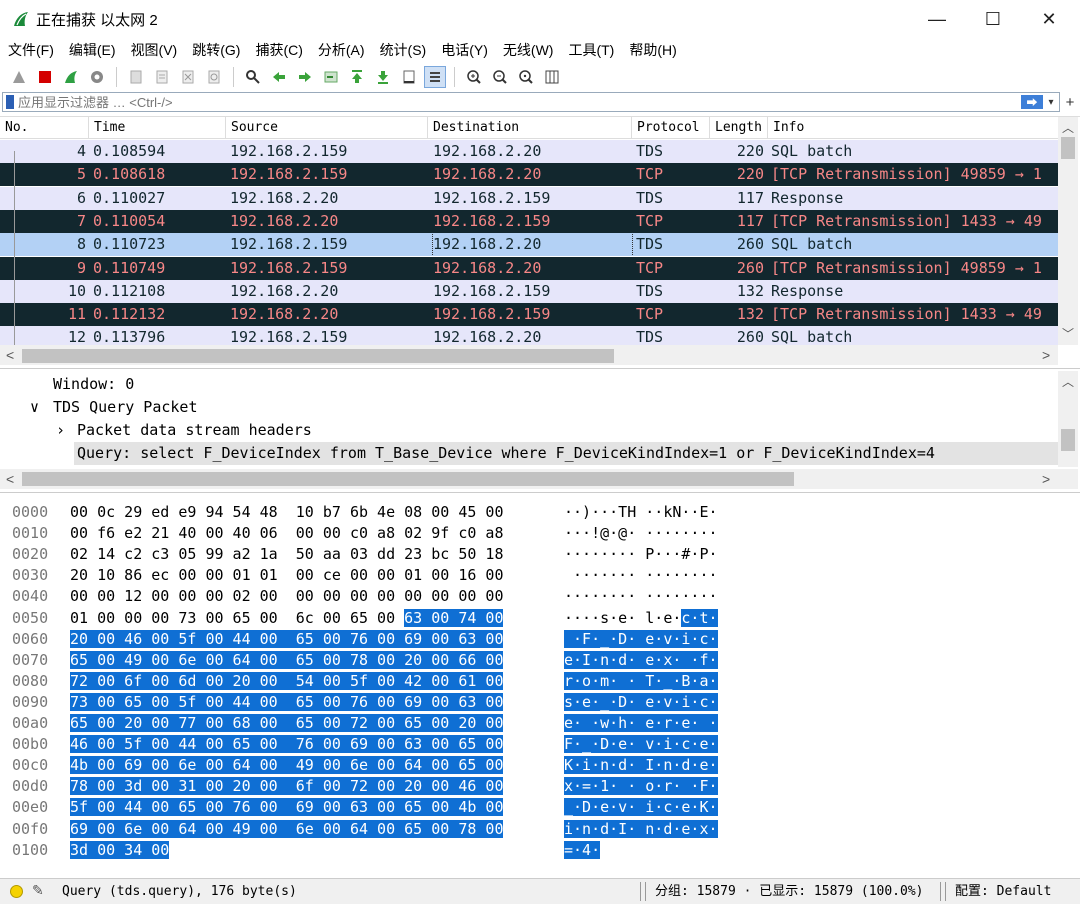  I want to click on go-first-packet-icon, so click(357, 77).